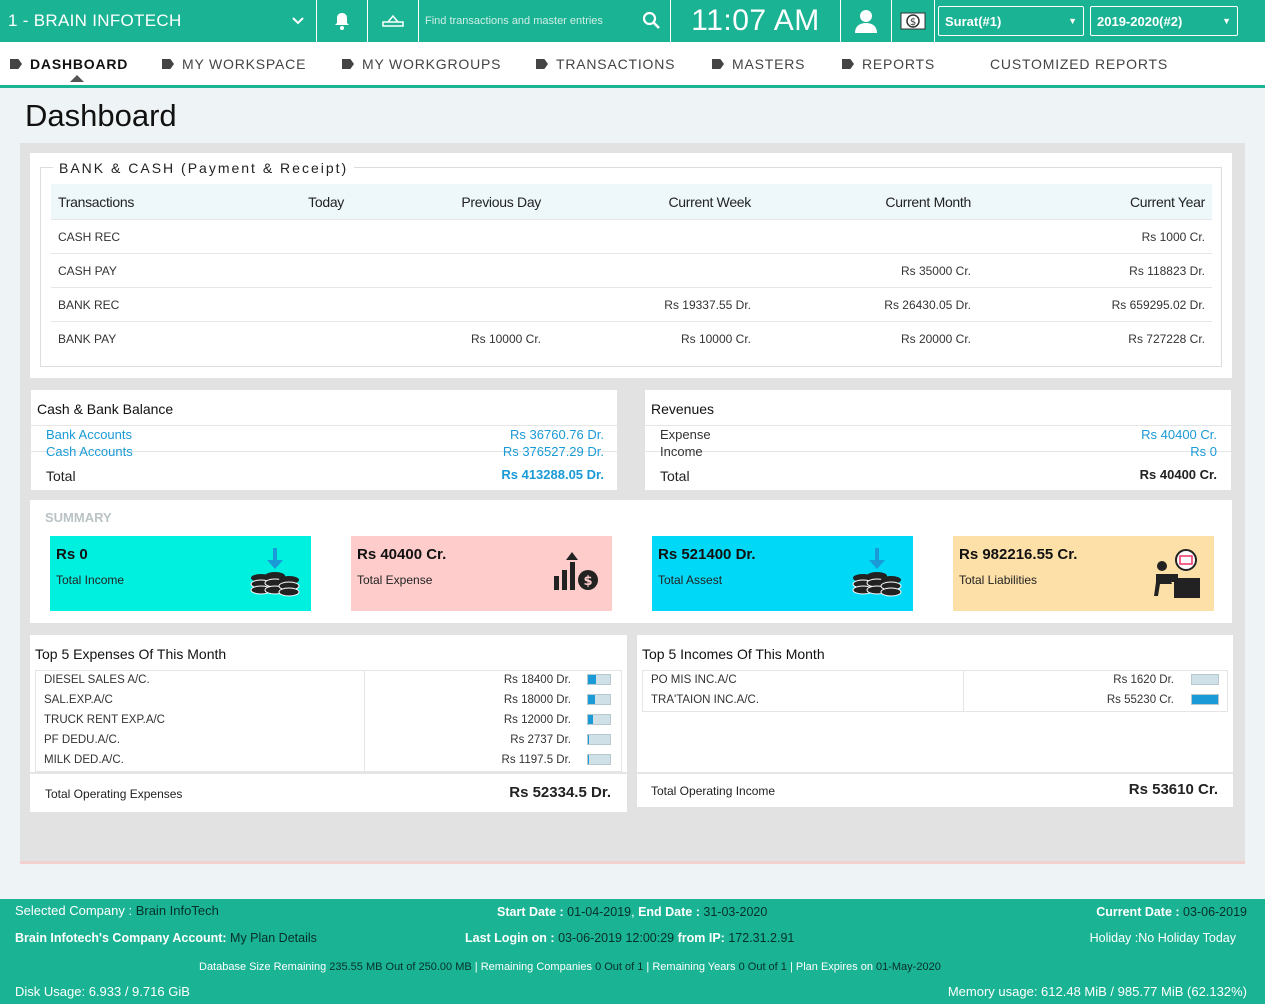 The height and width of the screenshot is (1004, 1265). I want to click on nav-reports: REPORTS, so click(888, 64).